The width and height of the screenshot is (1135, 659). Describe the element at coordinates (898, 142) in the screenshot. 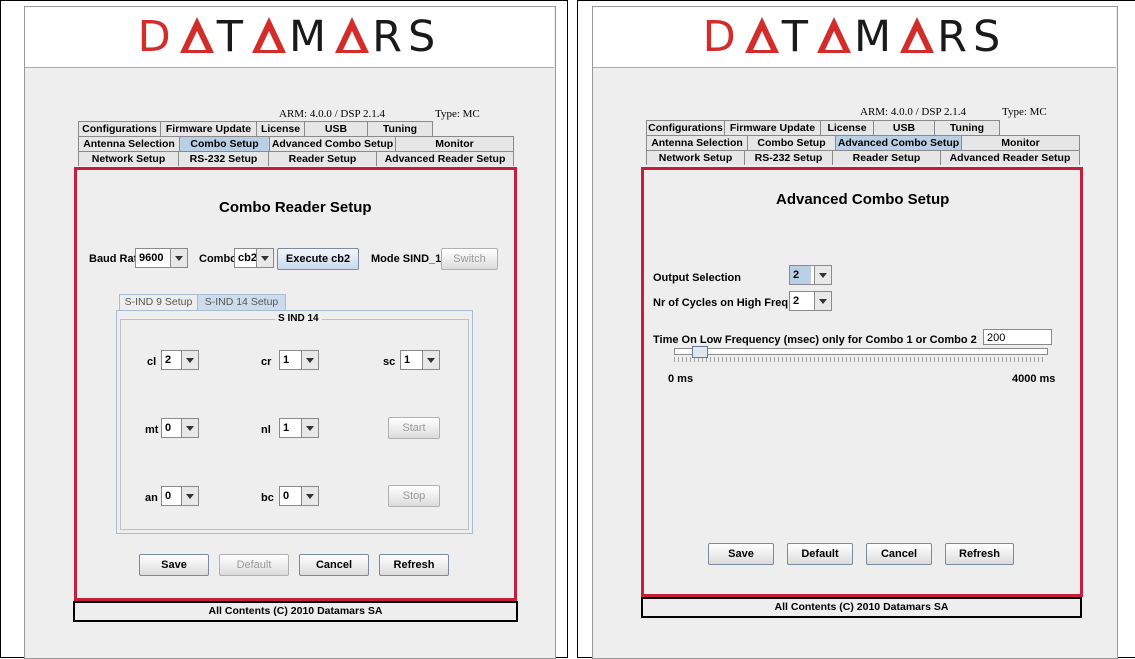

I see `right-tab-advanced-combo-setup: Advanced Combo Setup` at that location.